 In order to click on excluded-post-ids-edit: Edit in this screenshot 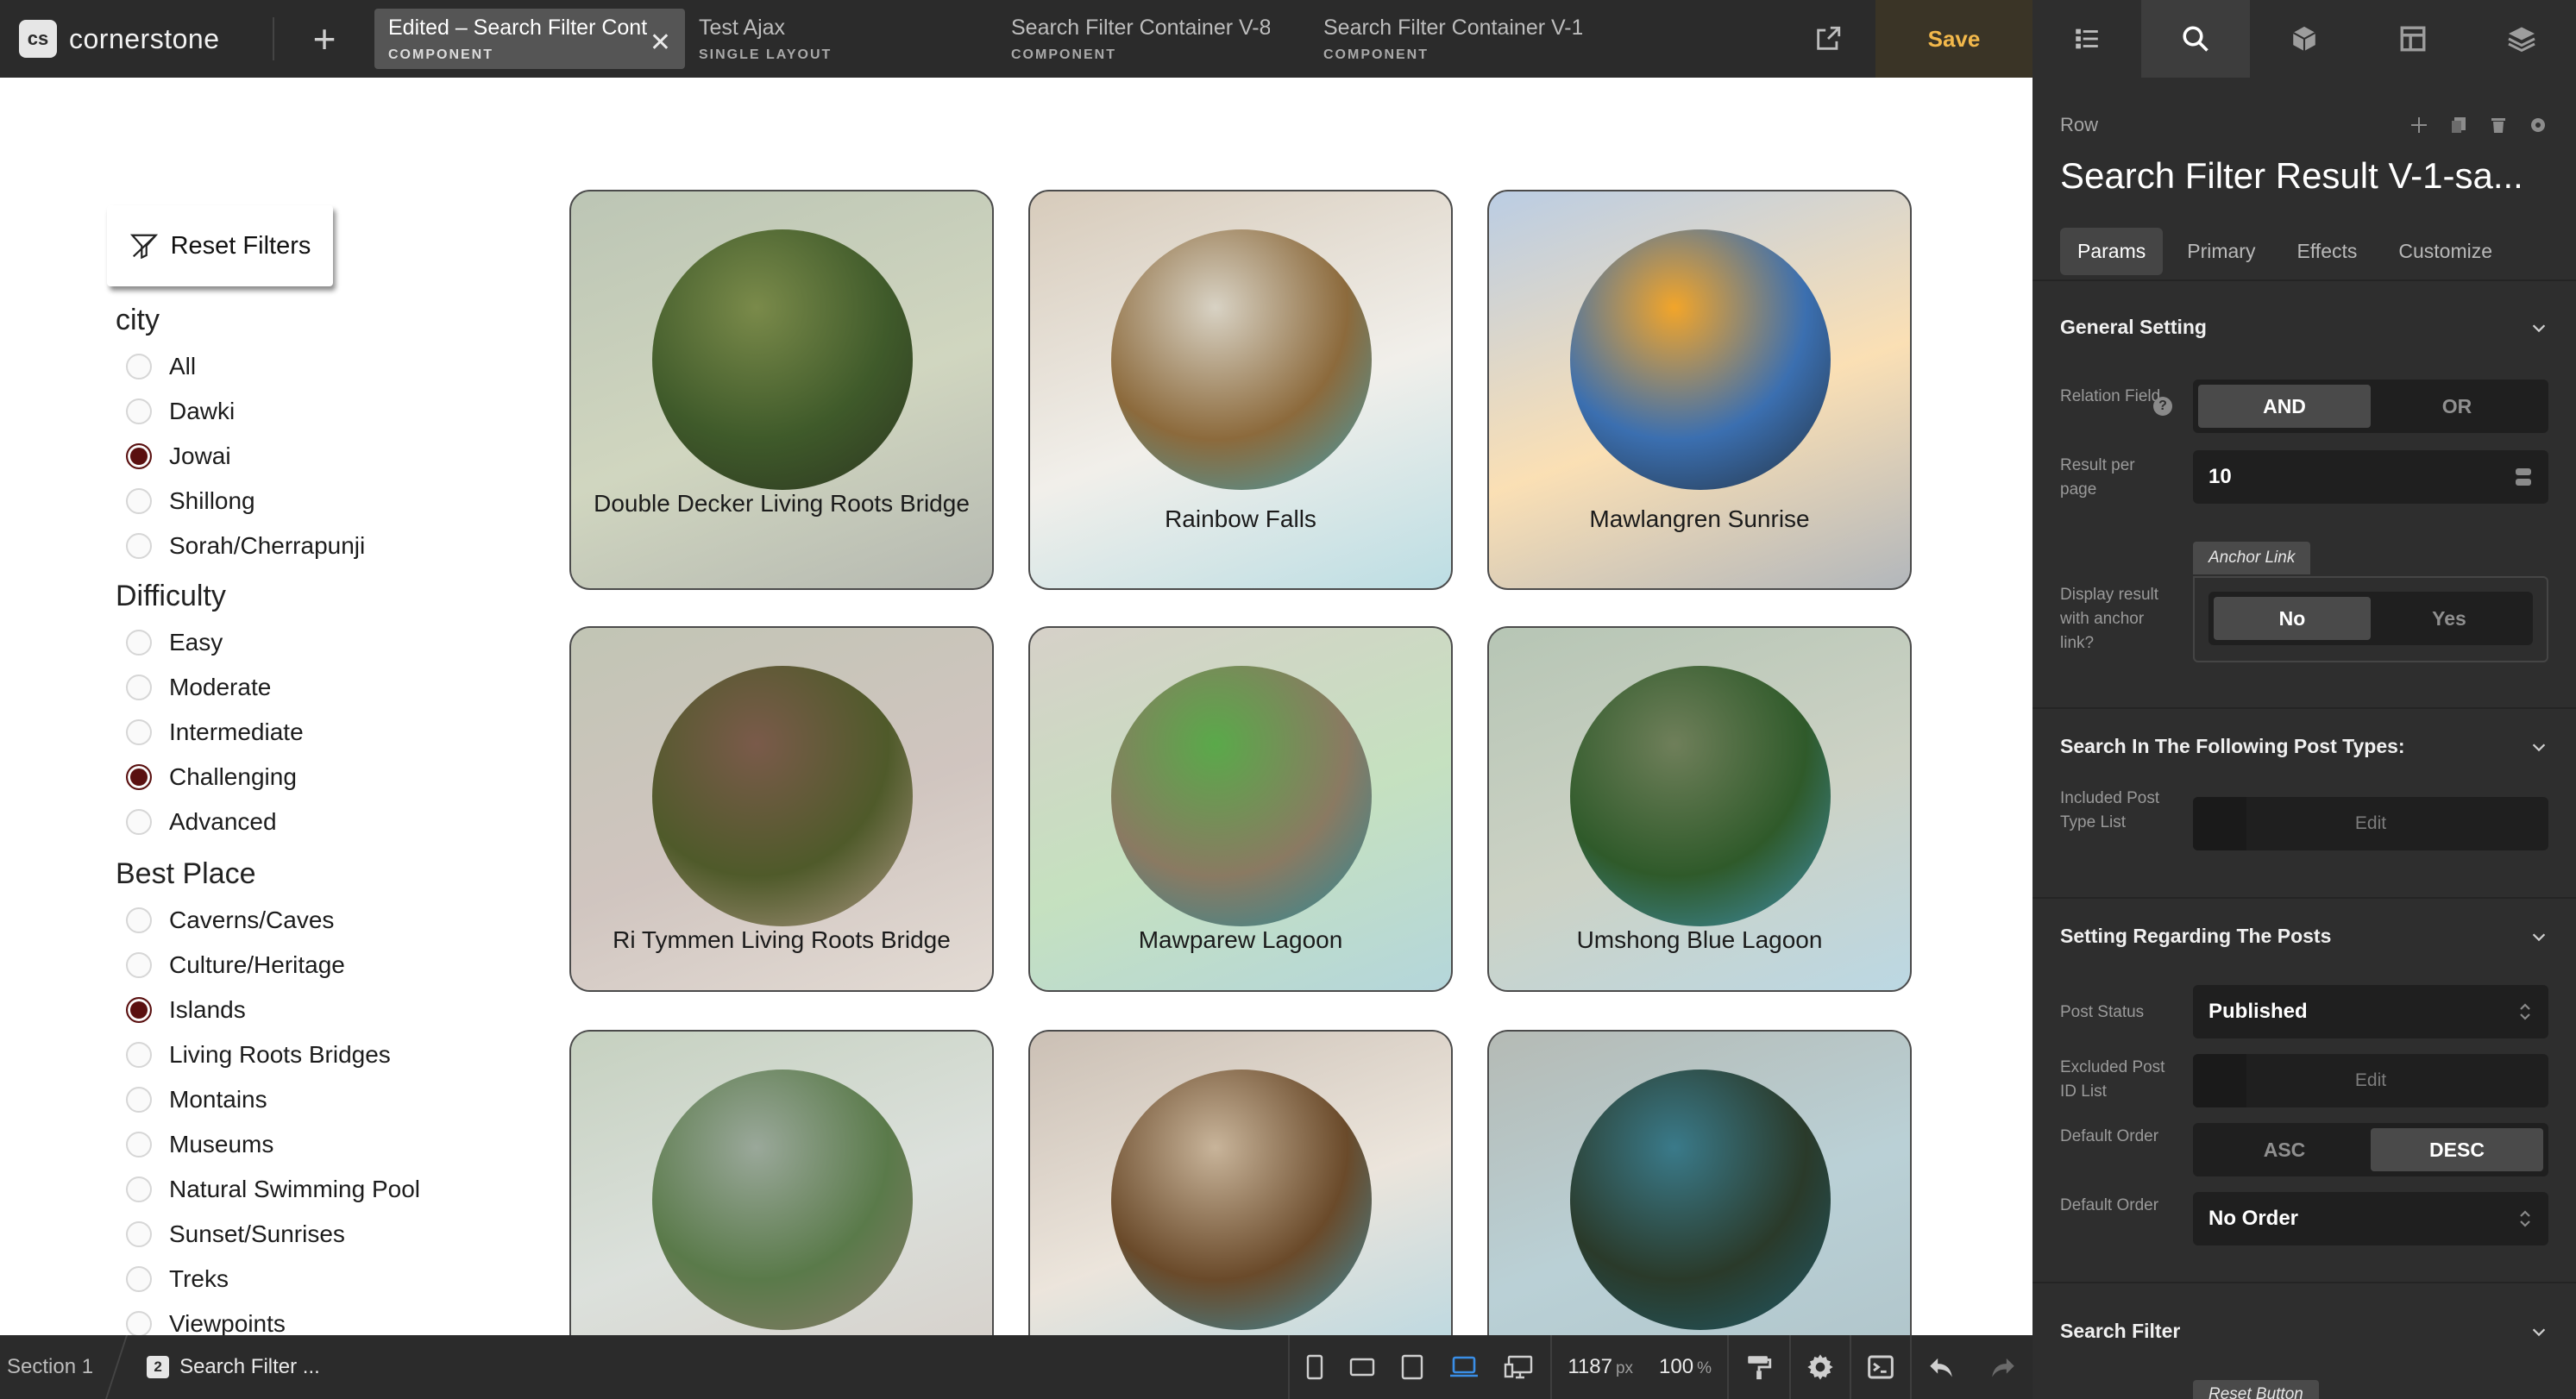, I will do `click(2370, 1080)`.